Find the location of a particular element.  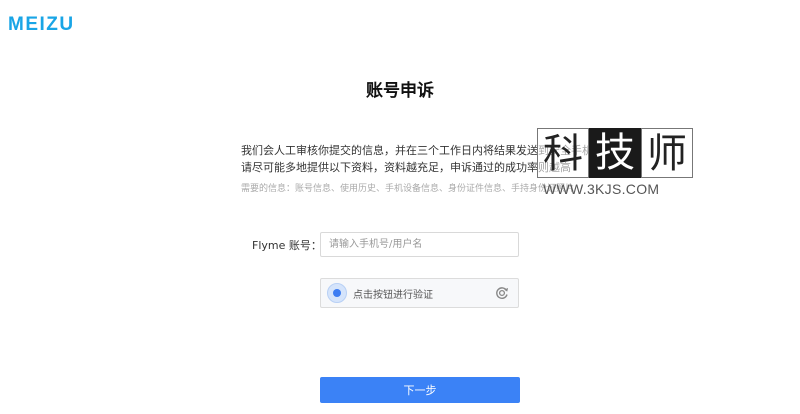

watermark-url: WWW.3KJS.COM is located at coordinates (601, 189).